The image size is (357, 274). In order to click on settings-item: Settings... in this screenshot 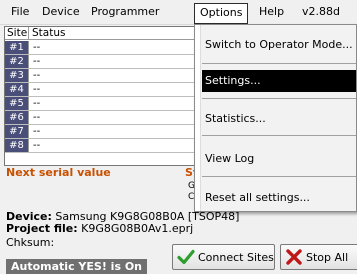, I will do `click(279, 81)`.